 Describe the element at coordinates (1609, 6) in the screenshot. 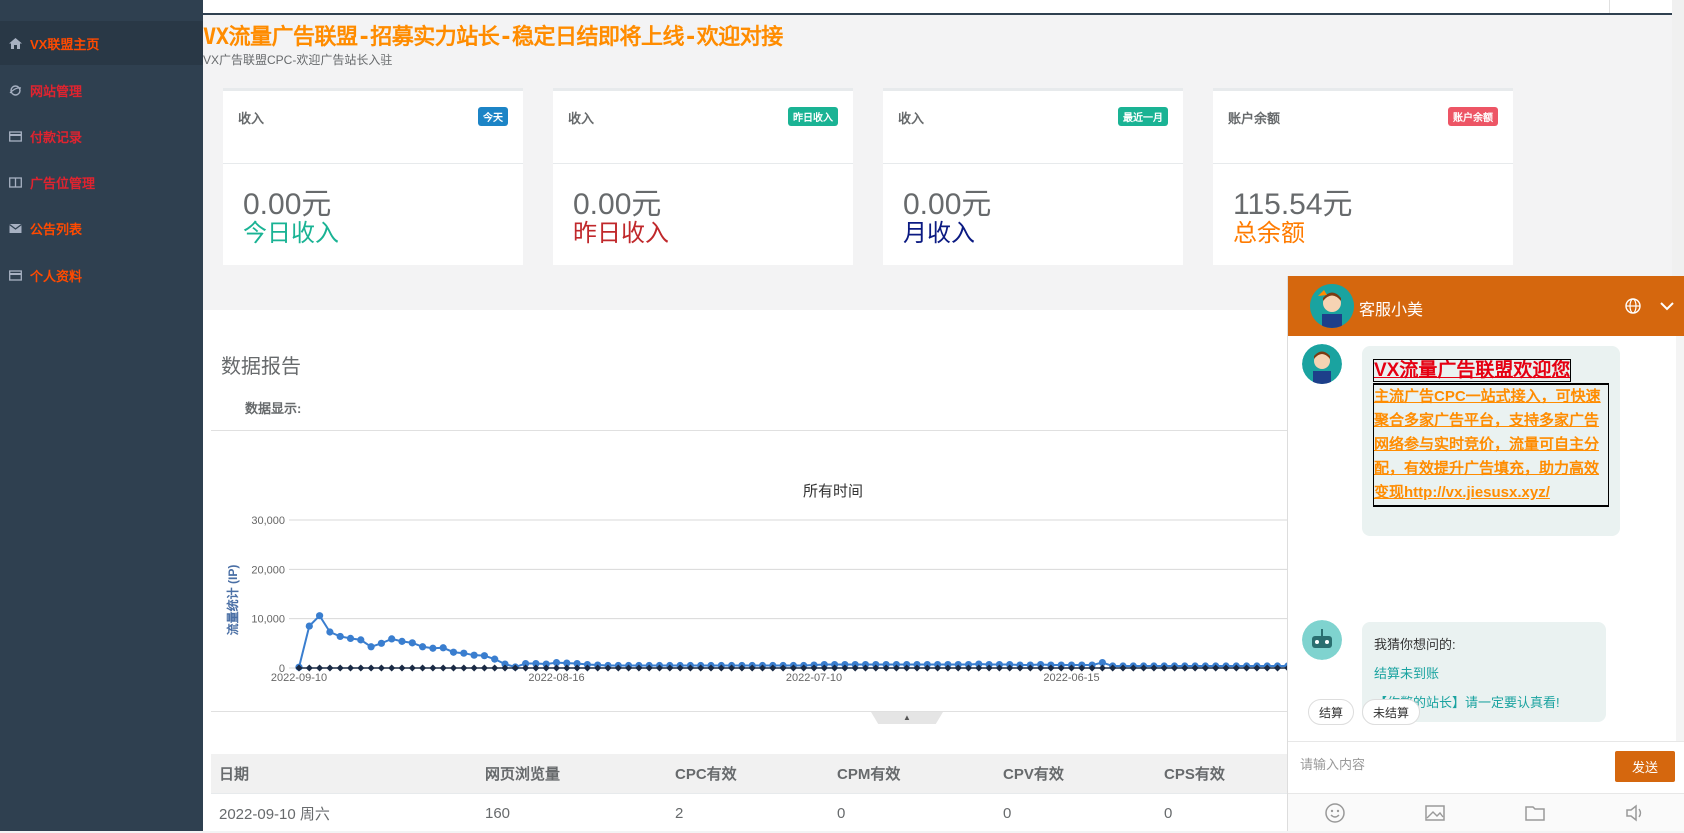

I see `top-bar-divider` at that location.